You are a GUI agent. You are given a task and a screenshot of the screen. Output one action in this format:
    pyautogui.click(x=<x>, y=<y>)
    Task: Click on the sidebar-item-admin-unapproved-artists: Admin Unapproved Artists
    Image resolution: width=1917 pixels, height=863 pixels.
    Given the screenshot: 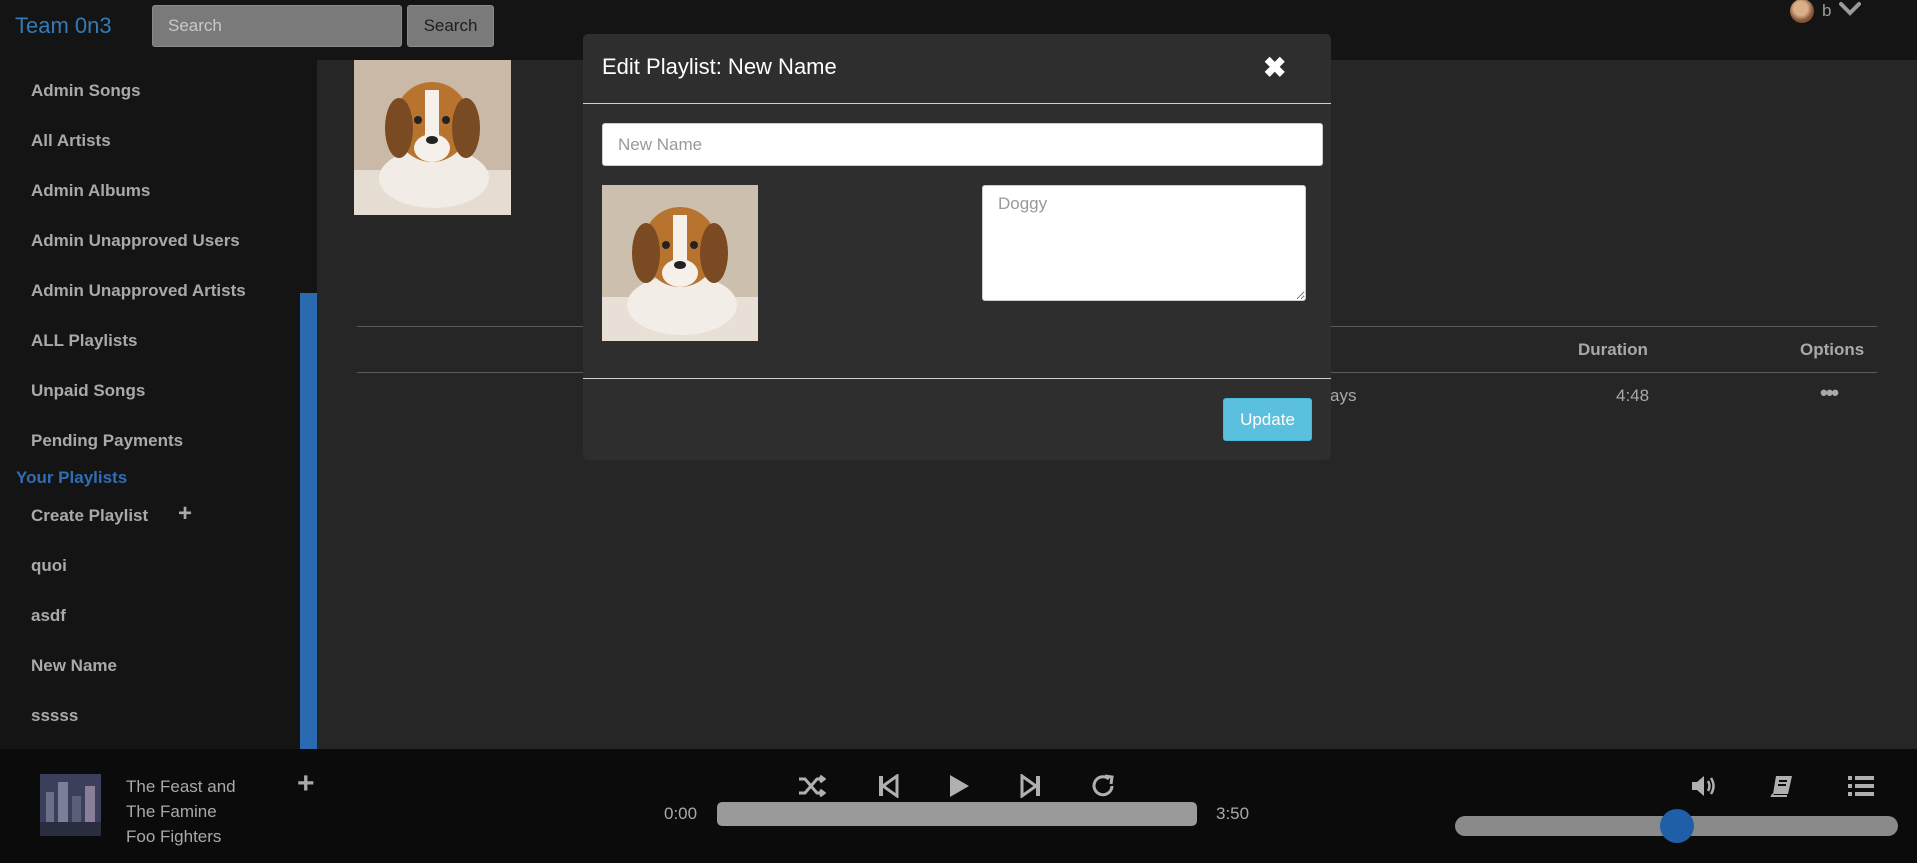 What is the action you would take?
    pyautogui.click(x=138, y=291)
    